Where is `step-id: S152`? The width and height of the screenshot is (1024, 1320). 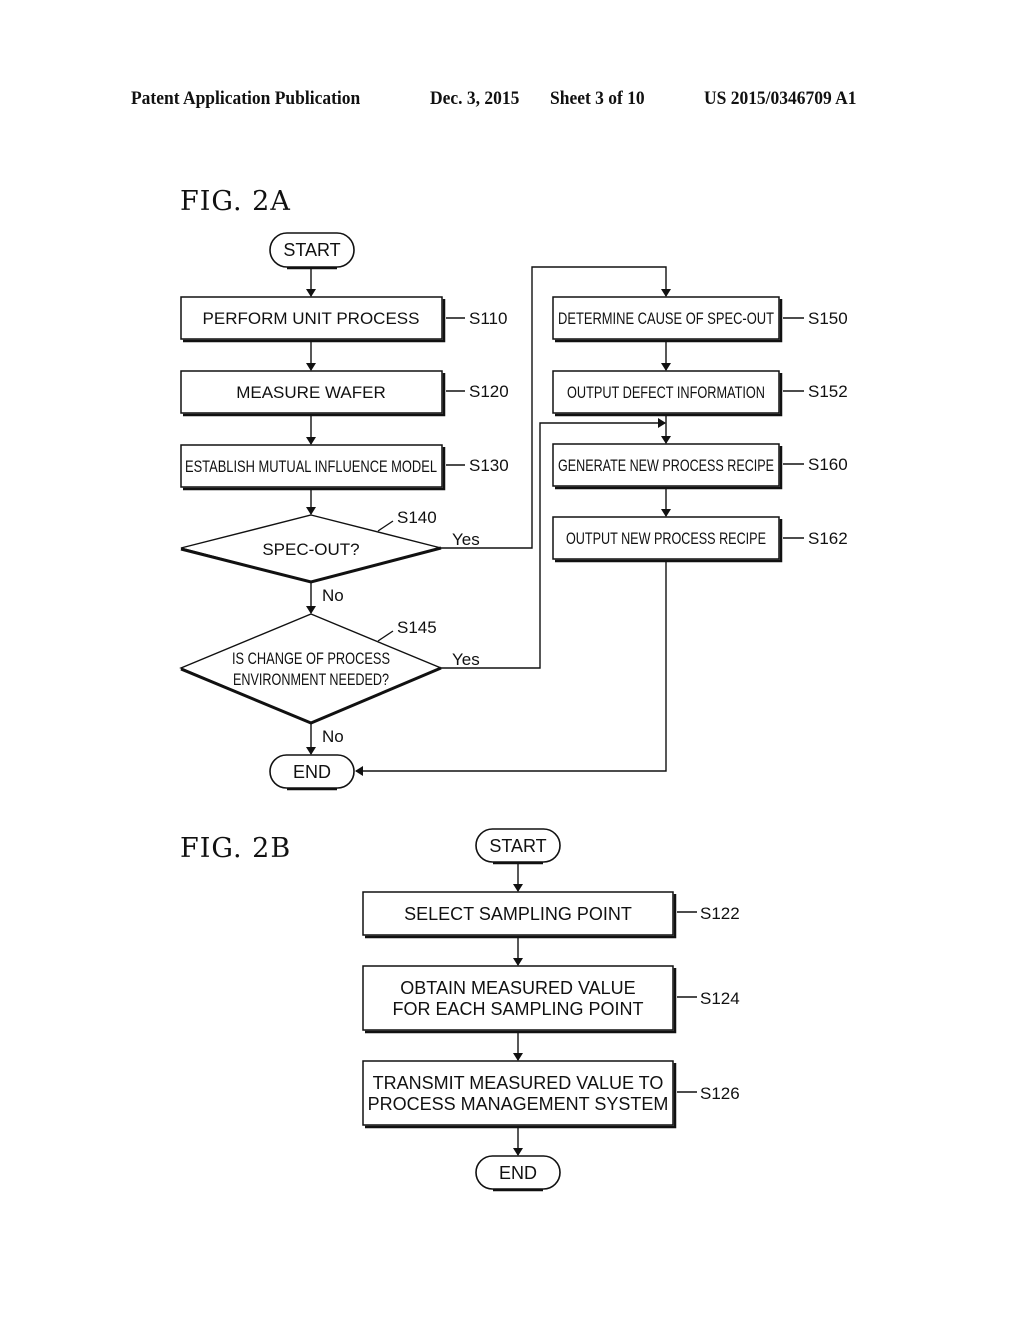
step-id: S152 is located at coordinates (828, 391).